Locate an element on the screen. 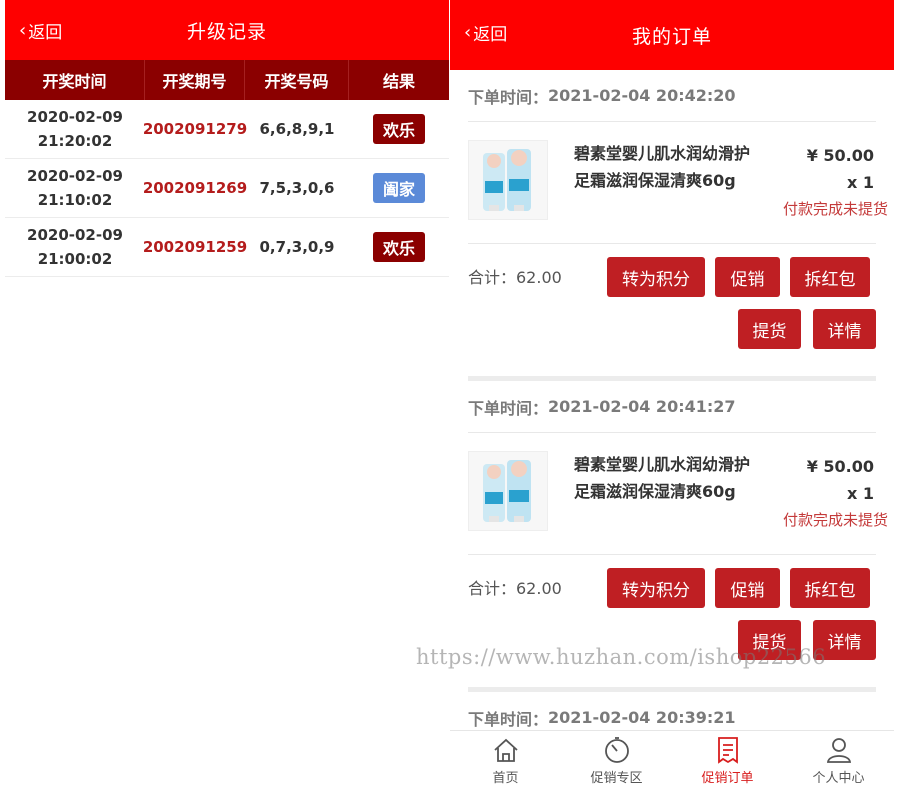 The image size is (900, 790). page-title: 升级记录 is located at coordinates (226, 31).